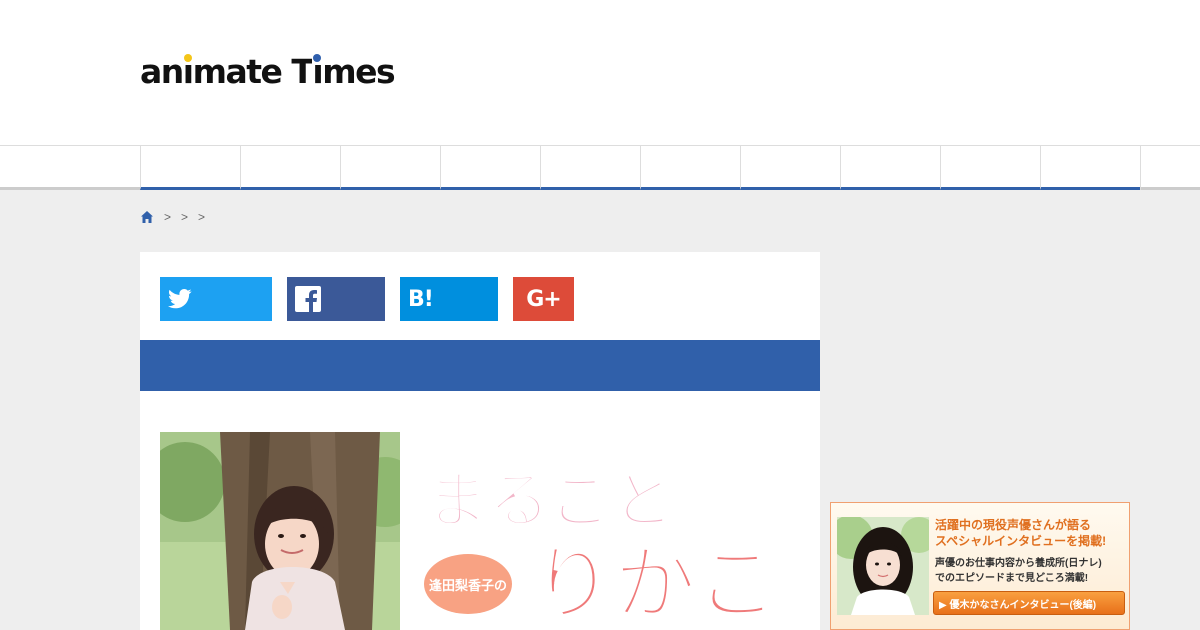 This screenshot has height=630, width=1200. What do you see at coordinates (308, 299) in the screenshot?
I see `facebook-icon` at bounding box center [308, 299].